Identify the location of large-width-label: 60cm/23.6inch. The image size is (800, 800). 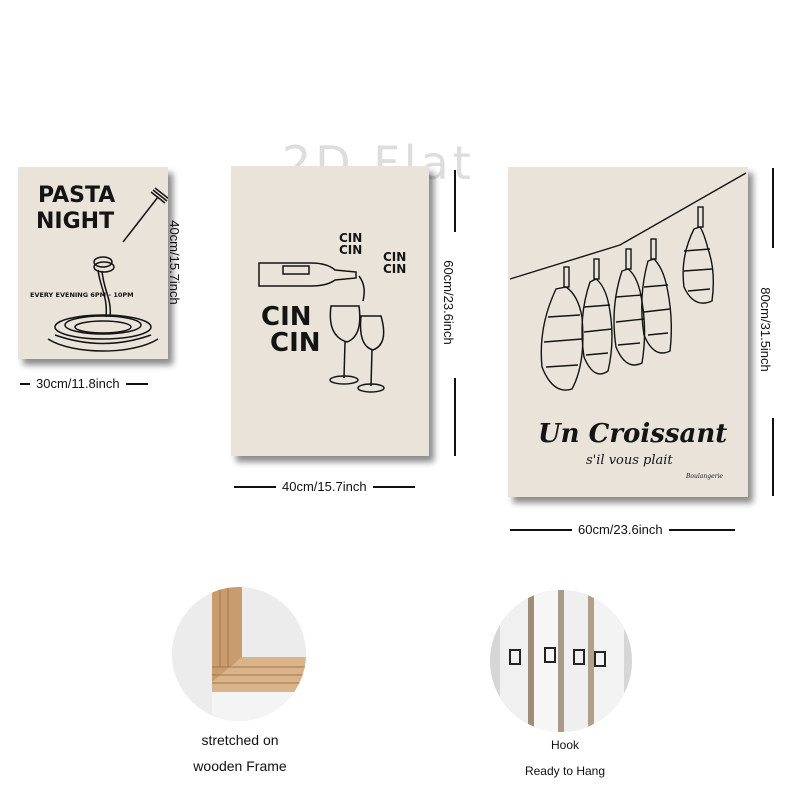
(620, 529).